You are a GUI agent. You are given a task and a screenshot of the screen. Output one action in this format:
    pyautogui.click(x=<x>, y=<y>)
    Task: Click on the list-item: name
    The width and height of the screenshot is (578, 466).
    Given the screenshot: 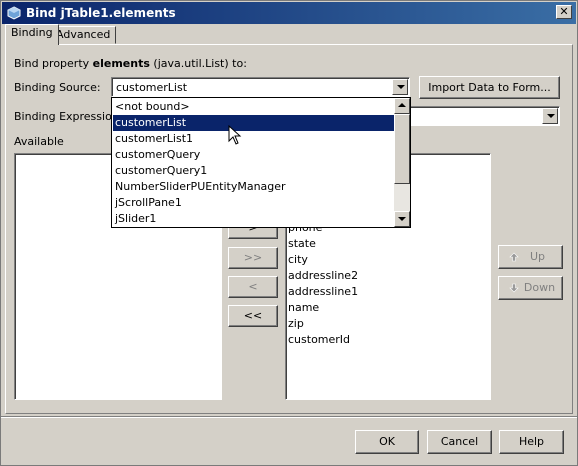 What is the action you would take?
    pyautogui.click(x=303, y=308)
    